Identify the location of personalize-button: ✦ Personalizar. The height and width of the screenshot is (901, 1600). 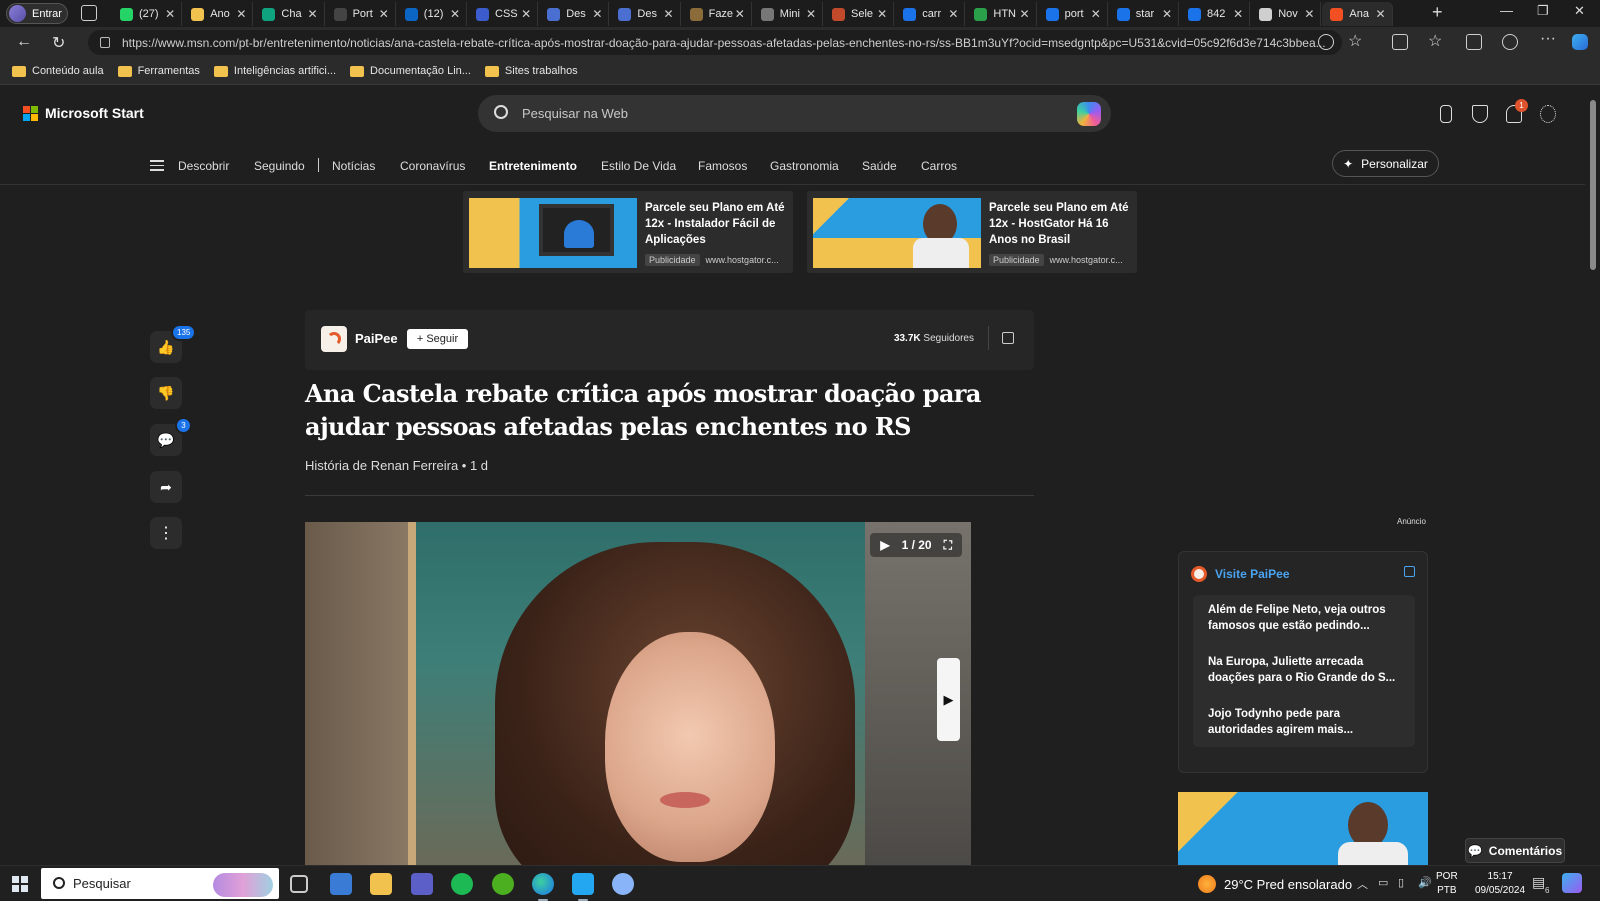
(1385, 163).